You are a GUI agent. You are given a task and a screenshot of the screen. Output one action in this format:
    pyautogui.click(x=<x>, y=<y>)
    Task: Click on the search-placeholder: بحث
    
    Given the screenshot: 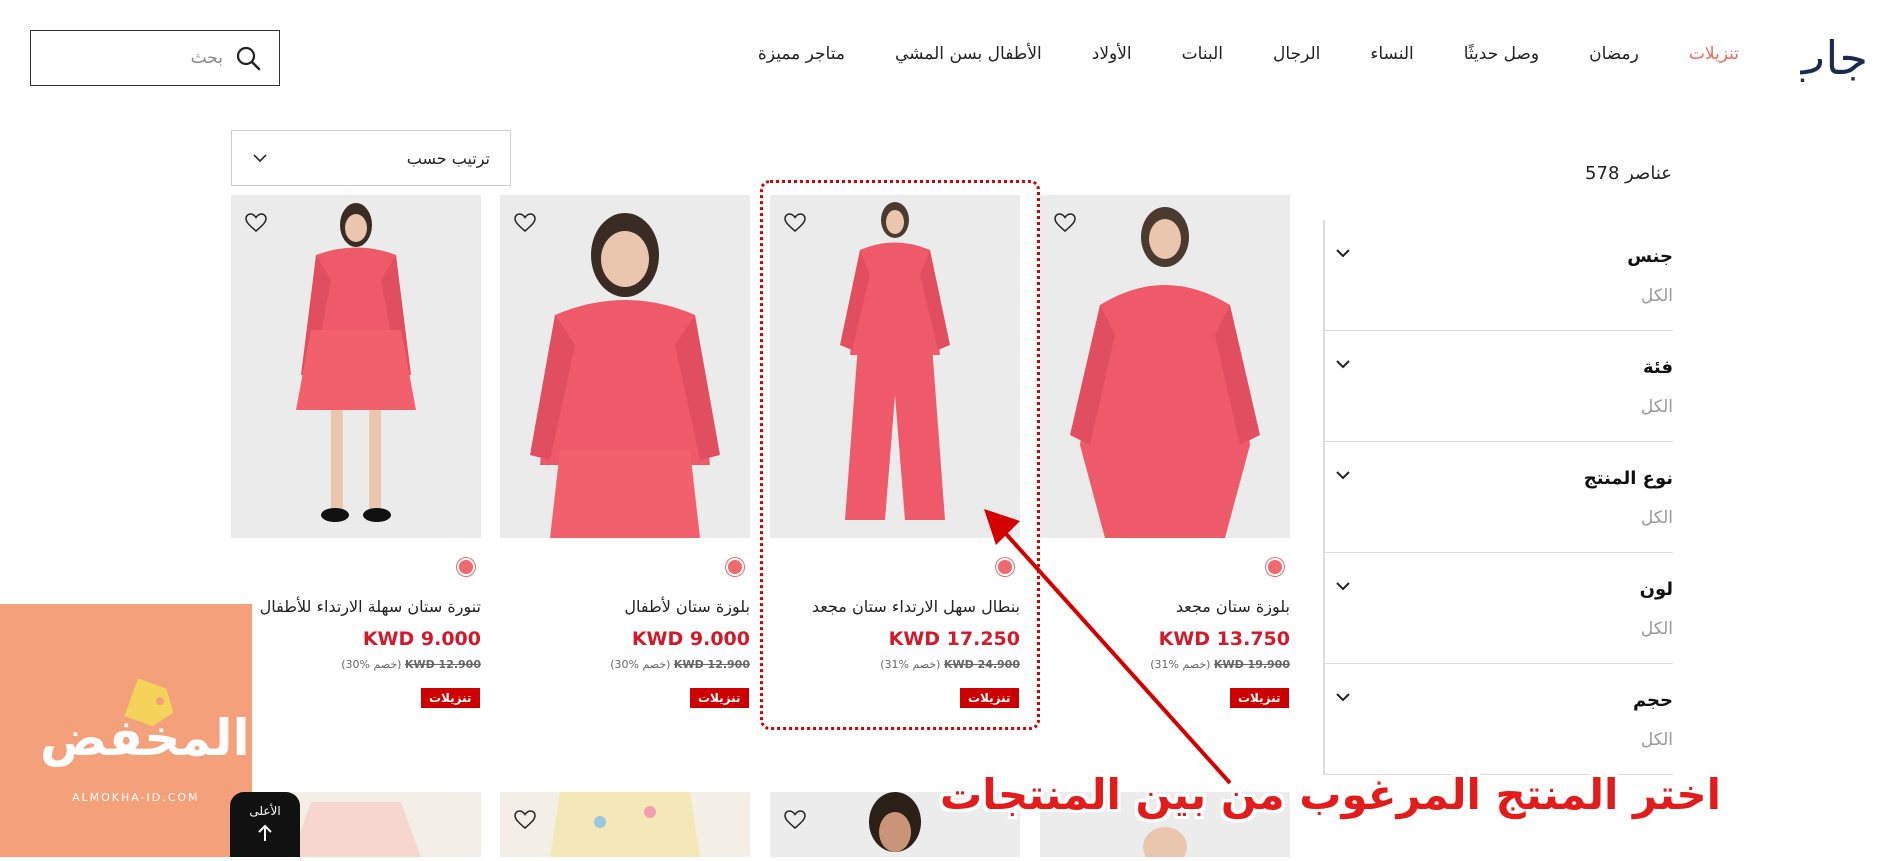 What is the action you would take?
    pyautogui.click(x=206, y=58)
    